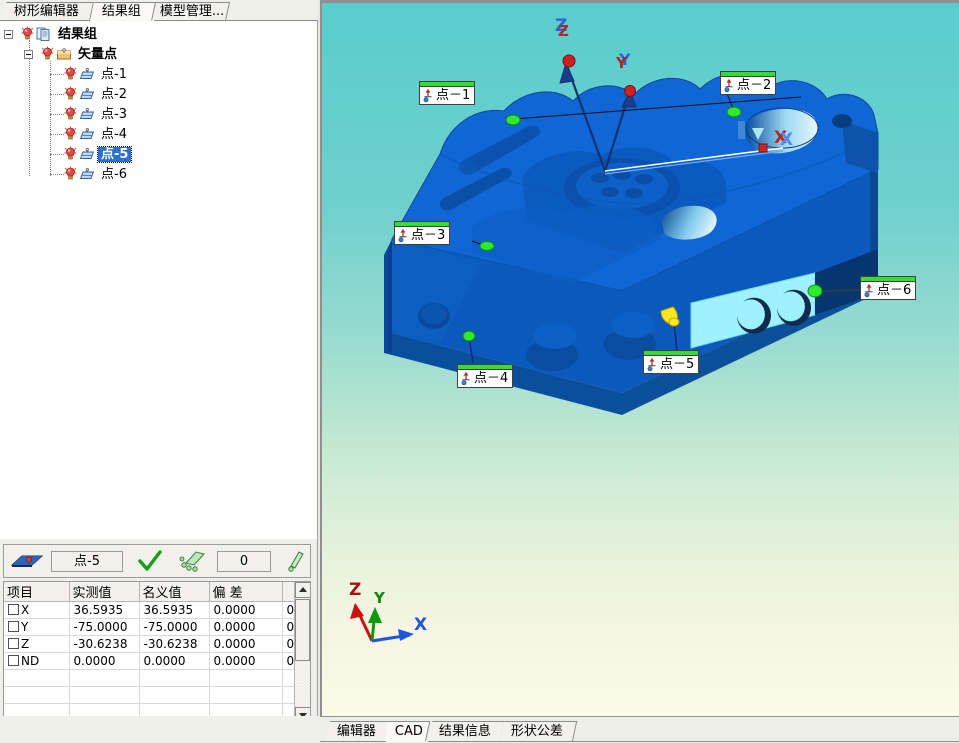 The image size is (959, 743). I want to click on tab-form-tolerance-label: 形状公差, so click(536, 731).